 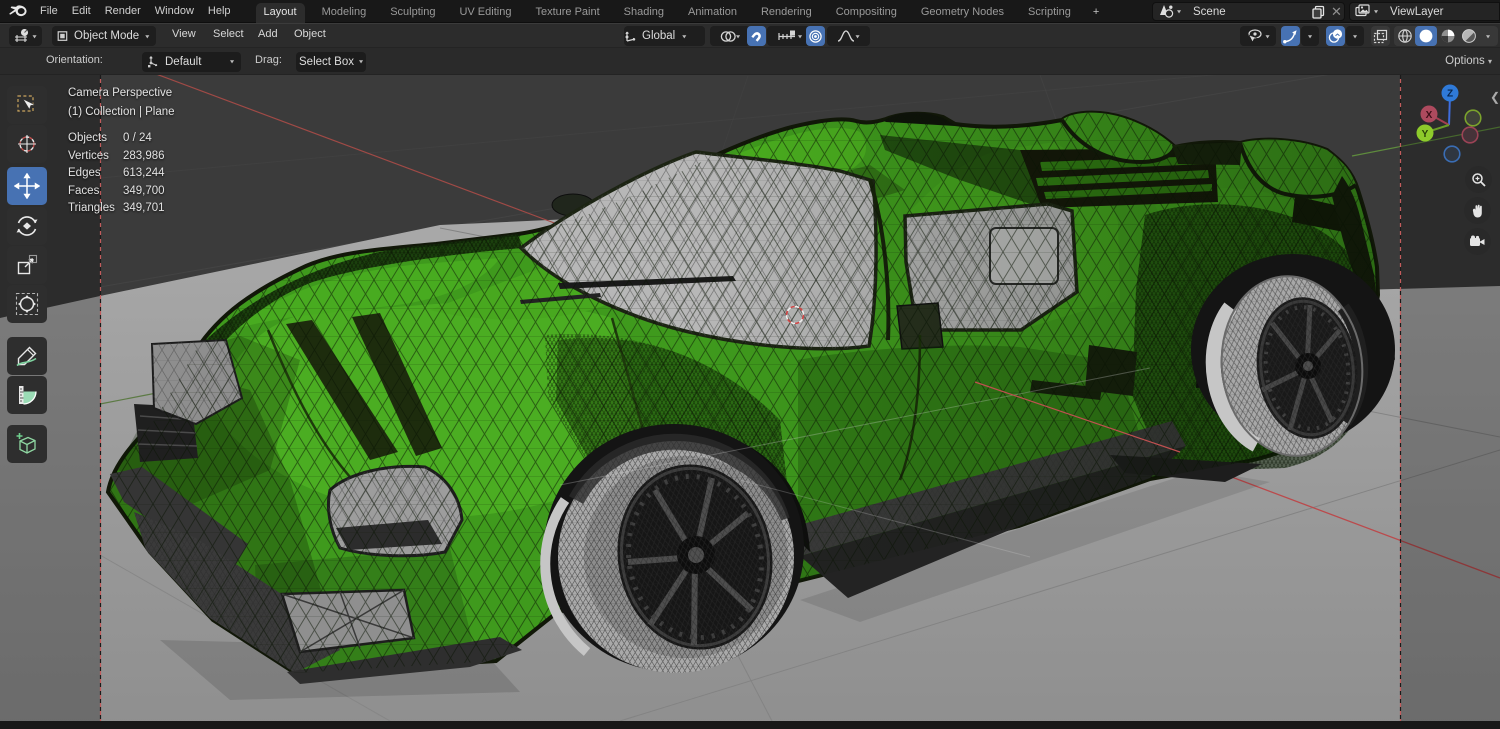 I want to click on svg-text: Y, so click(x=1425, y=134).